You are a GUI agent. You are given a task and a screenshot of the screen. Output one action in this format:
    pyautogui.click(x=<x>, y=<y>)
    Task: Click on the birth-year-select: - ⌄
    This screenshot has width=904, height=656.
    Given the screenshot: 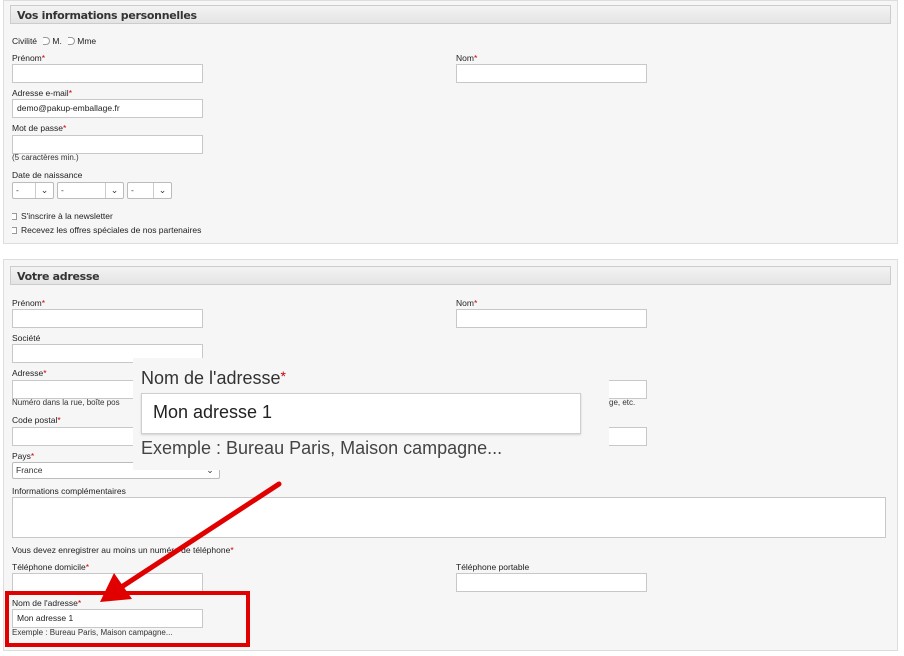 What is the action you would take?
    pyautogui.click(x=149, y=190)
    